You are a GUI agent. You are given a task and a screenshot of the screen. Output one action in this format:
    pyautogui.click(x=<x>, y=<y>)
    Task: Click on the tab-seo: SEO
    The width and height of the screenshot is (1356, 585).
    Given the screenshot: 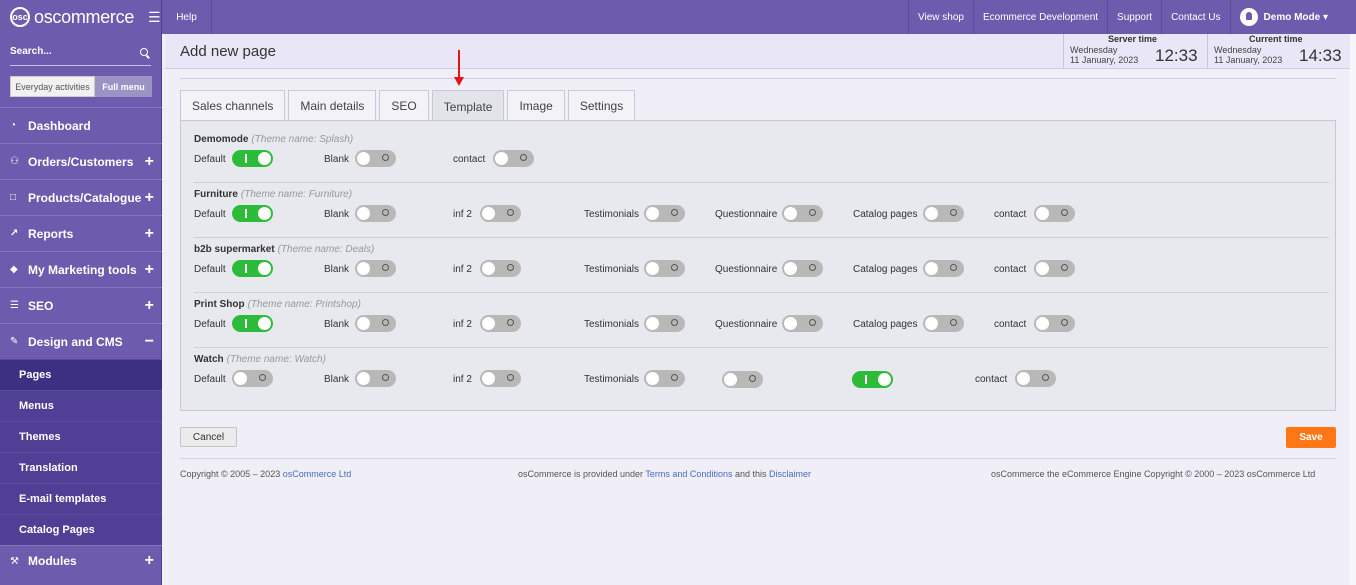 What is the action you would take?
    pyautogui.click(x=404, y=105)
    